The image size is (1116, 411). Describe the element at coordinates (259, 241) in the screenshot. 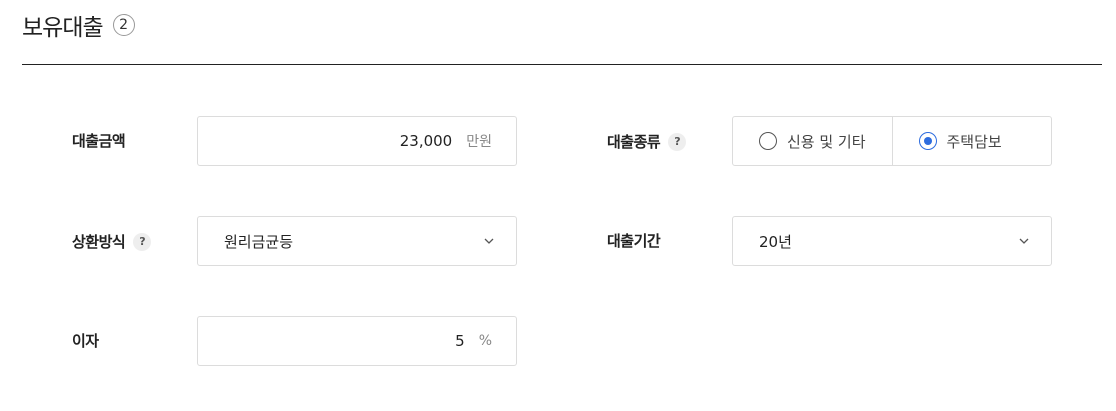

I see `repayment-value: 원리금균등` at that location.